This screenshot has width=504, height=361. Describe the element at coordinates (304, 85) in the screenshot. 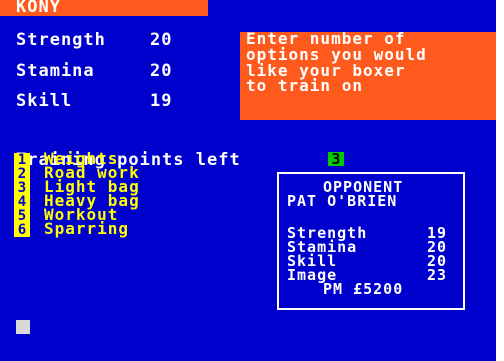

I see `prompt-line: to train on` at that location.